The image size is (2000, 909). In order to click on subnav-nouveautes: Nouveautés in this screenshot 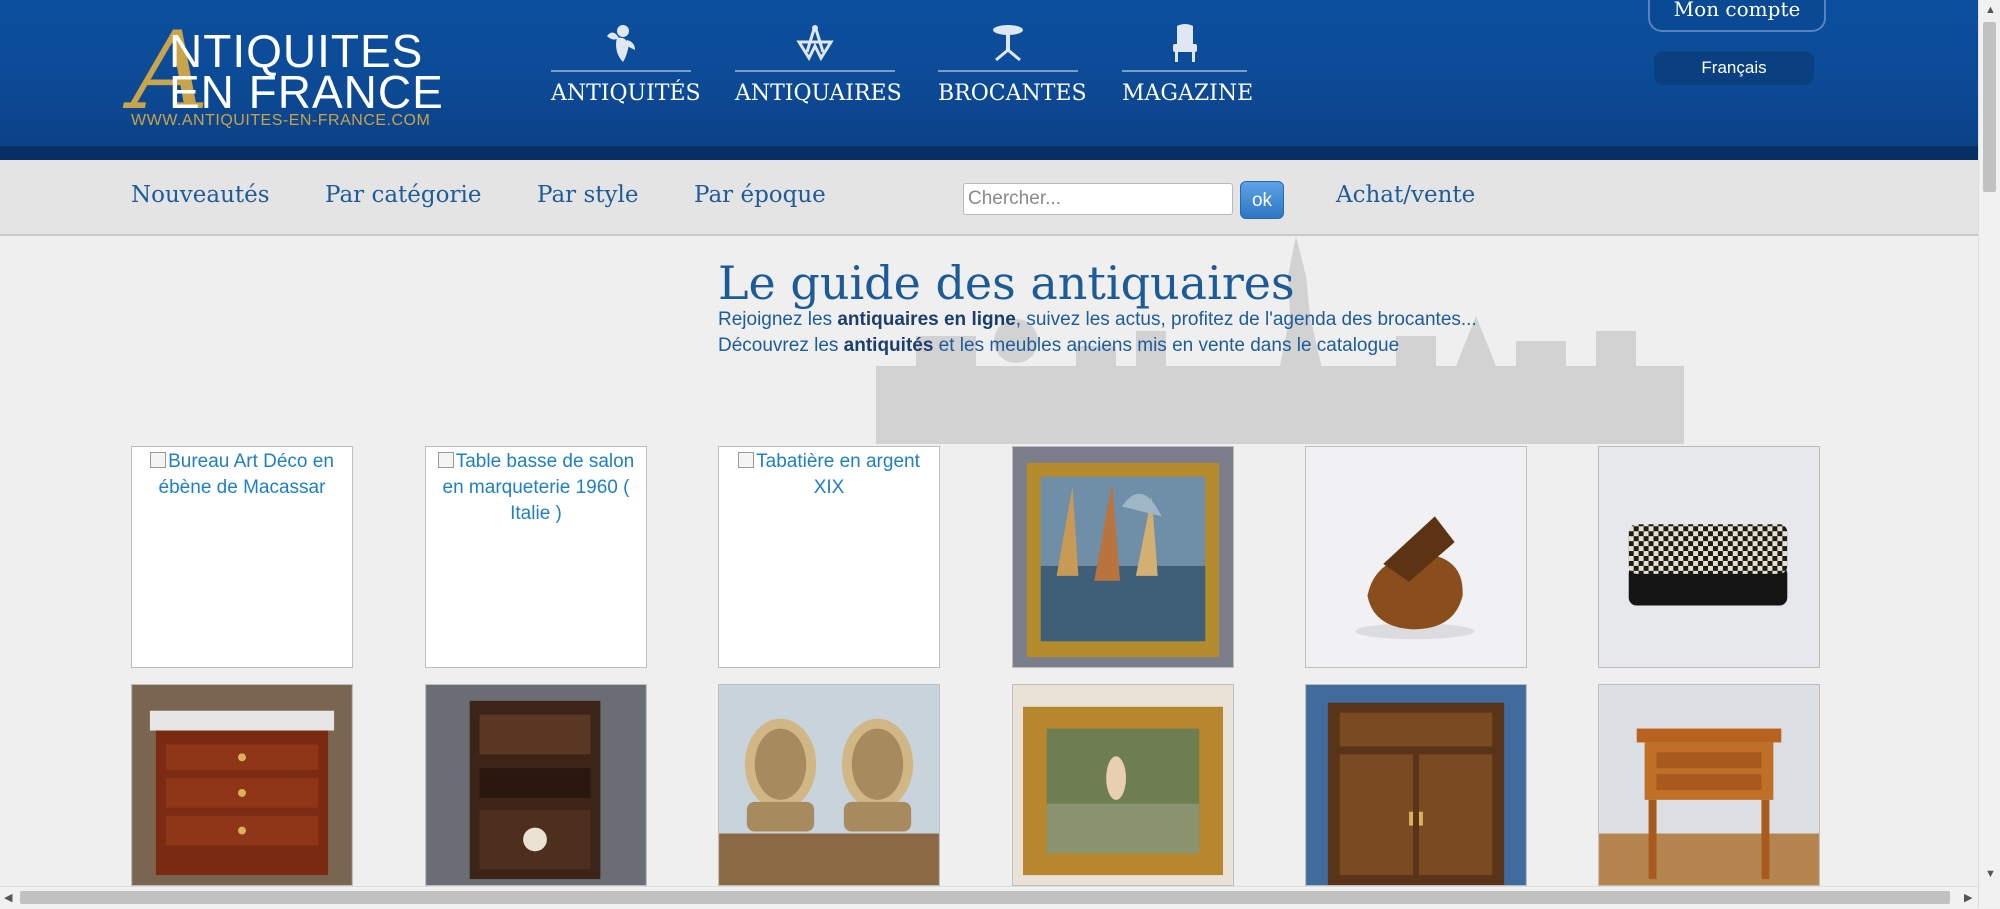, I will do `click(200, 195)`.